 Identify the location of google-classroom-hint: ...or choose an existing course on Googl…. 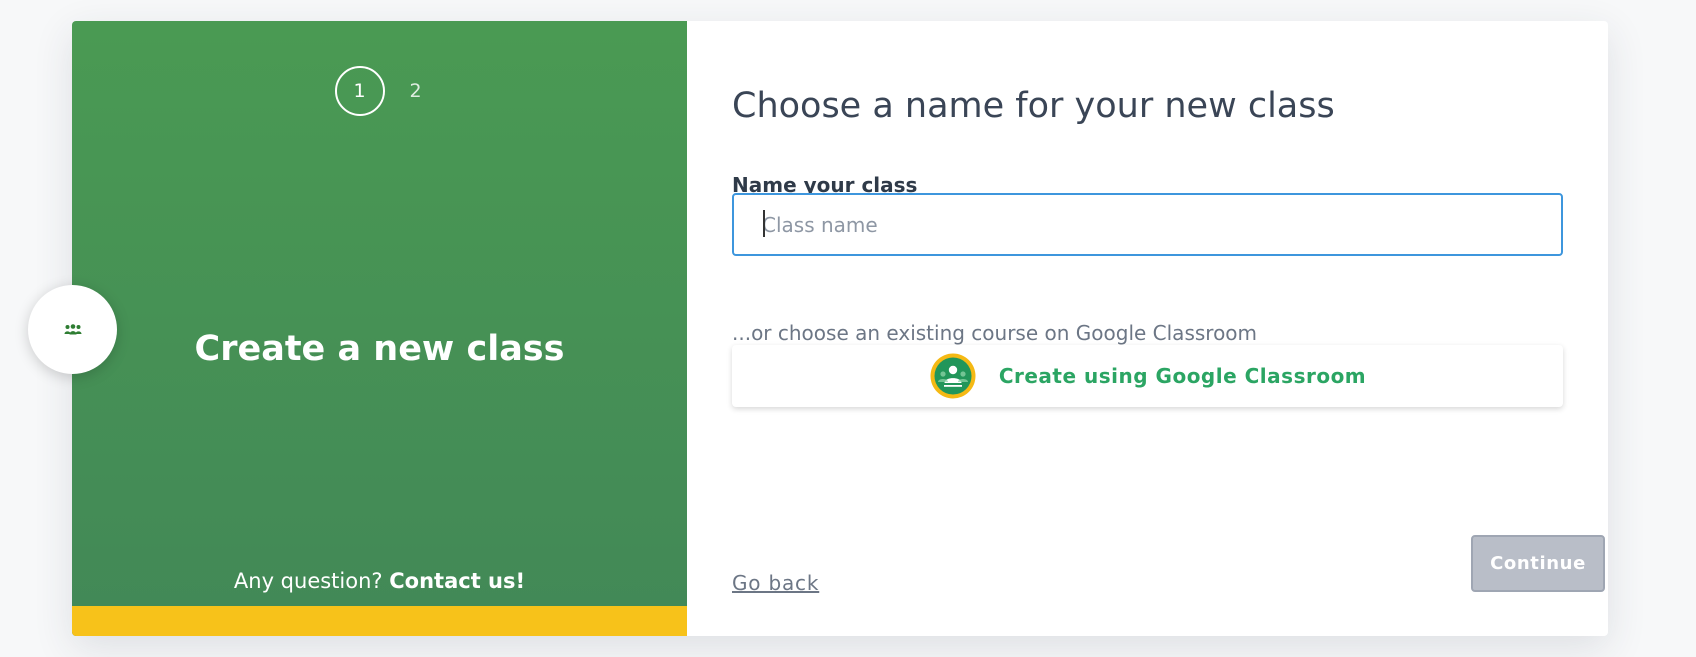
(995, 333).